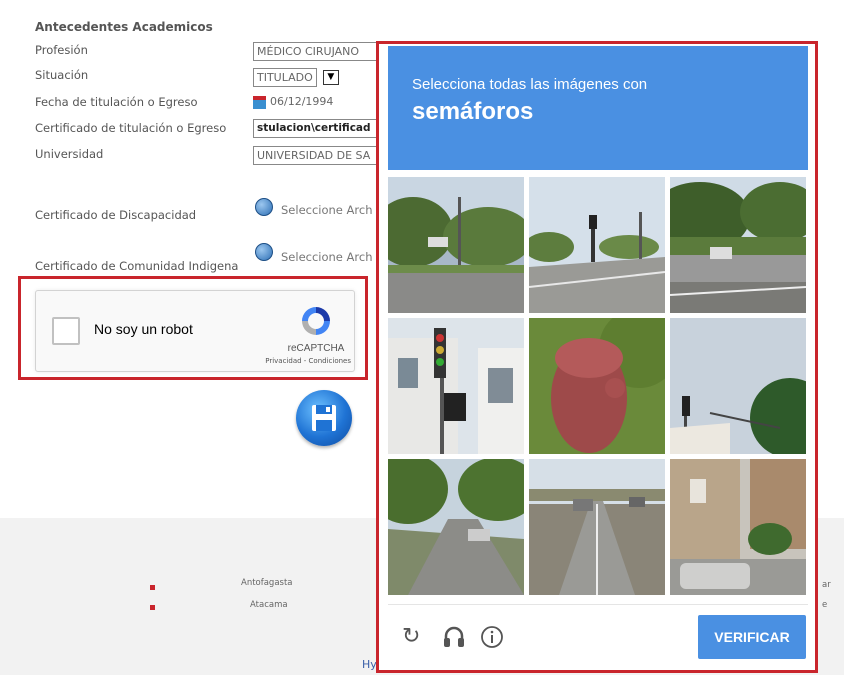 The height and width of the screenshot is (675, 844). What do you see at coordinates (69, 154) in the screenshot?
I see `label-universidad: Universidad` at bounding box center [69, 154].